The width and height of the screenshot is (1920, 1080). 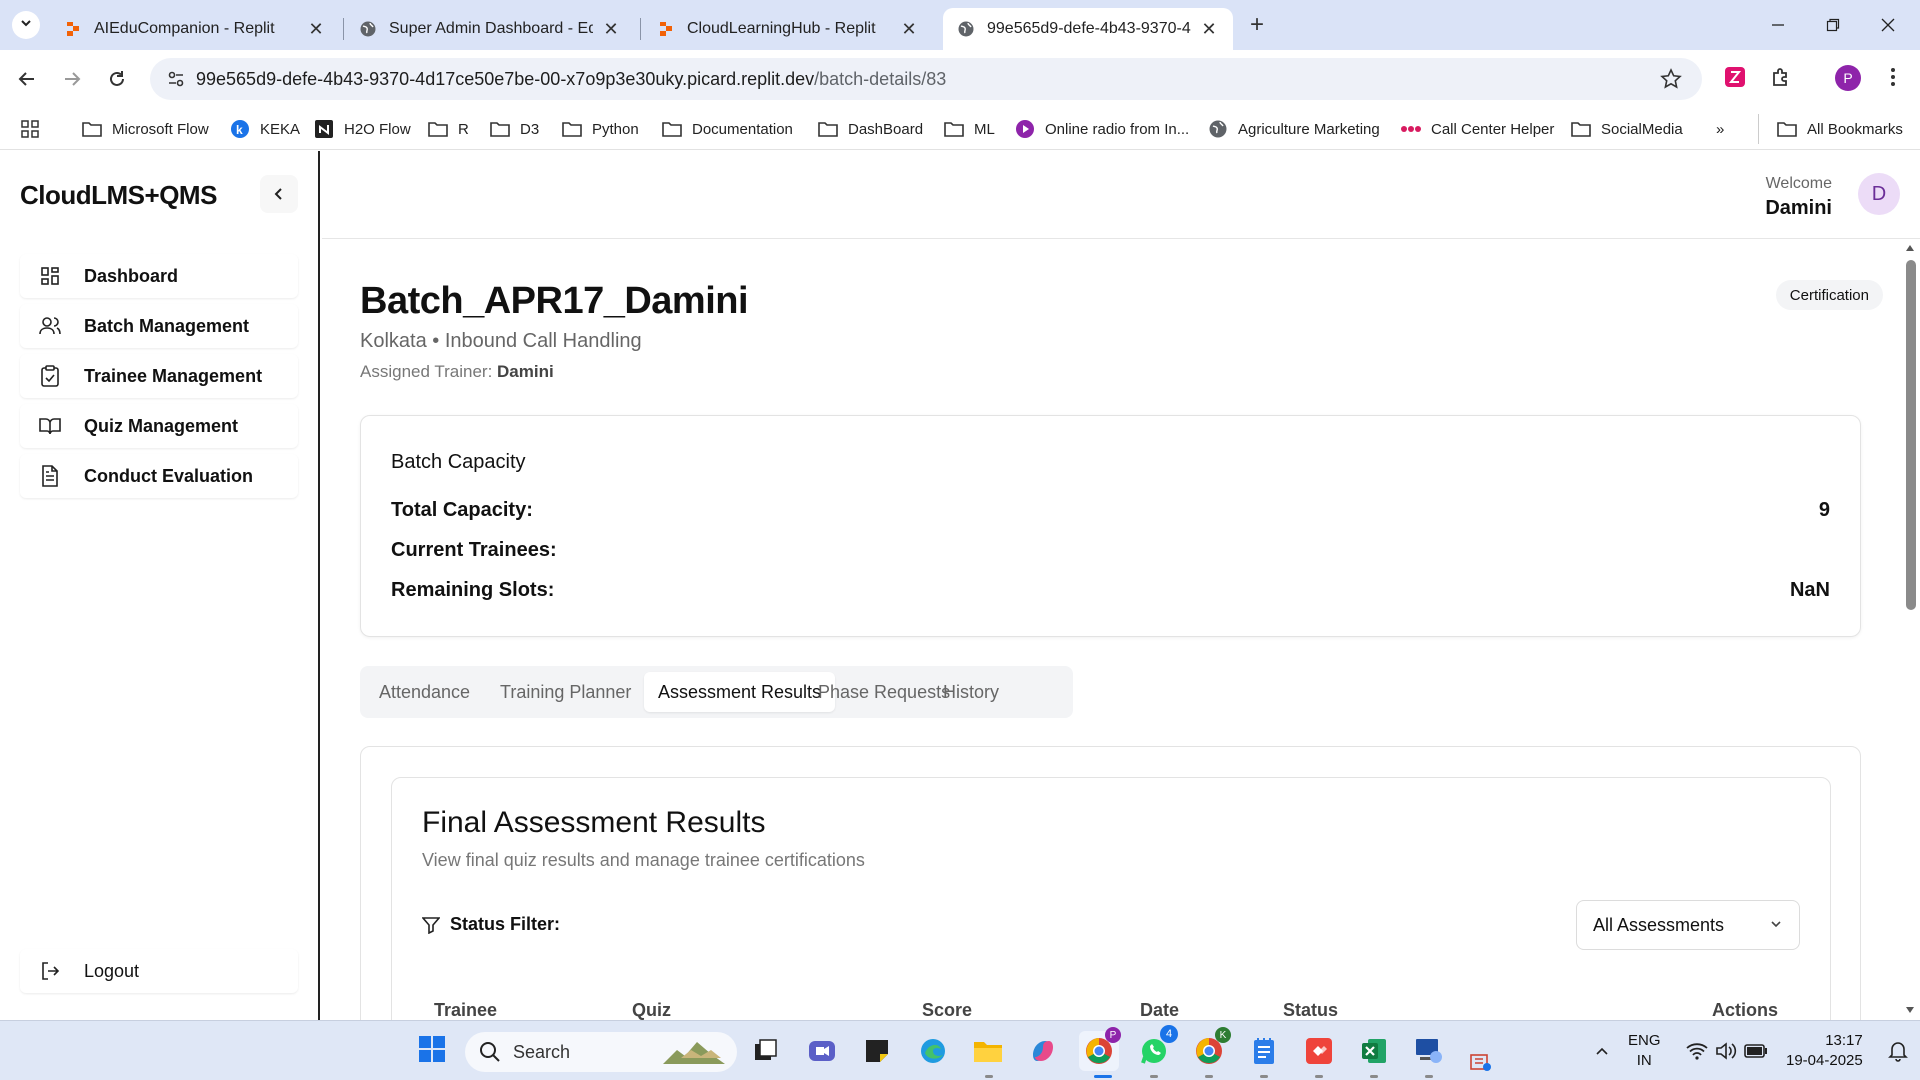 I want to click on file-explorer-icon, so click(x=988, y=1051).